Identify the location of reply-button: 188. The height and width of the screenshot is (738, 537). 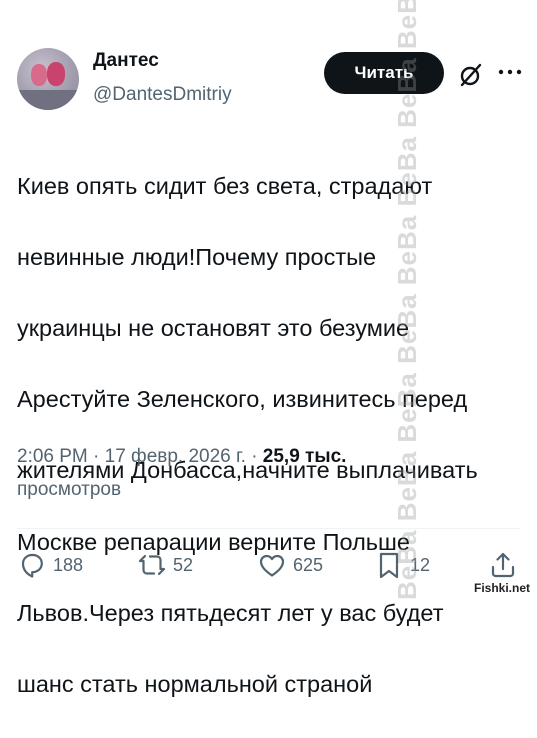
(50, 565).